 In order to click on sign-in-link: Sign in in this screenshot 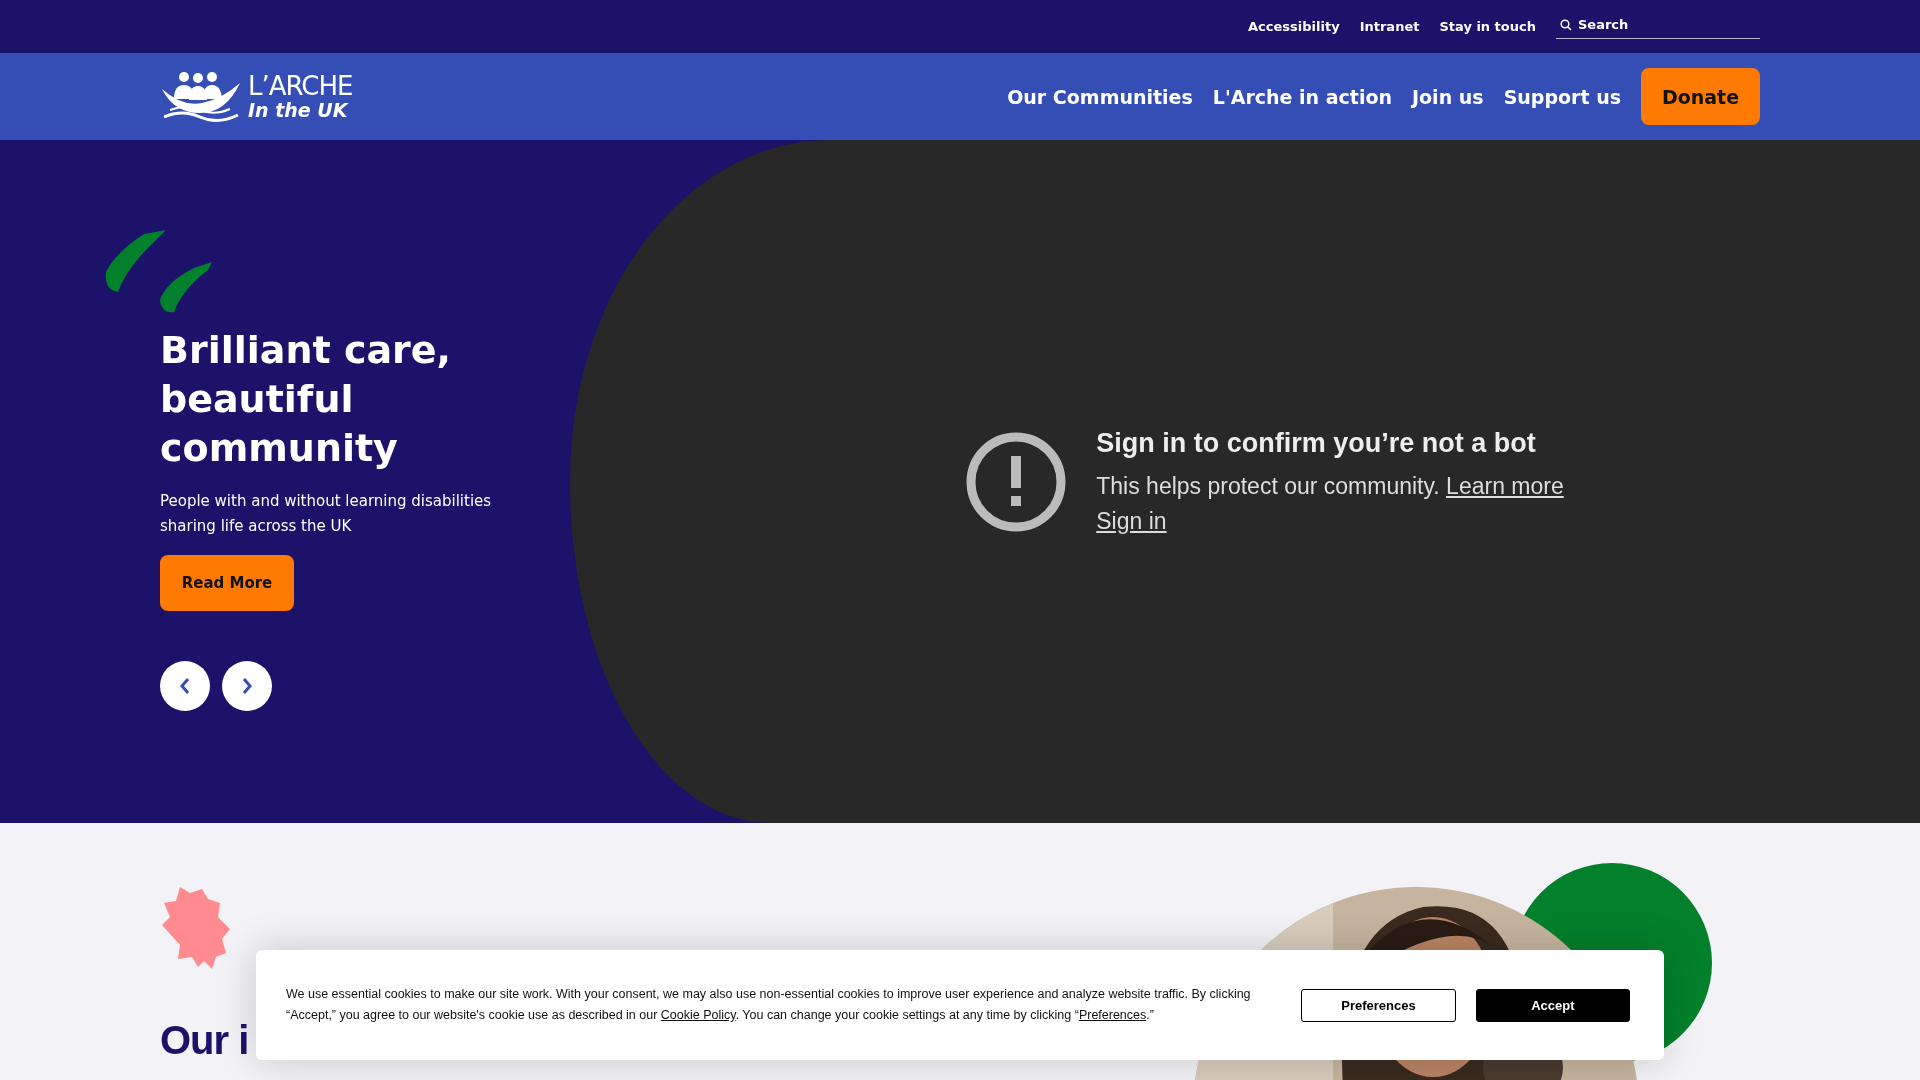, I will do `click(1131, 521)`.